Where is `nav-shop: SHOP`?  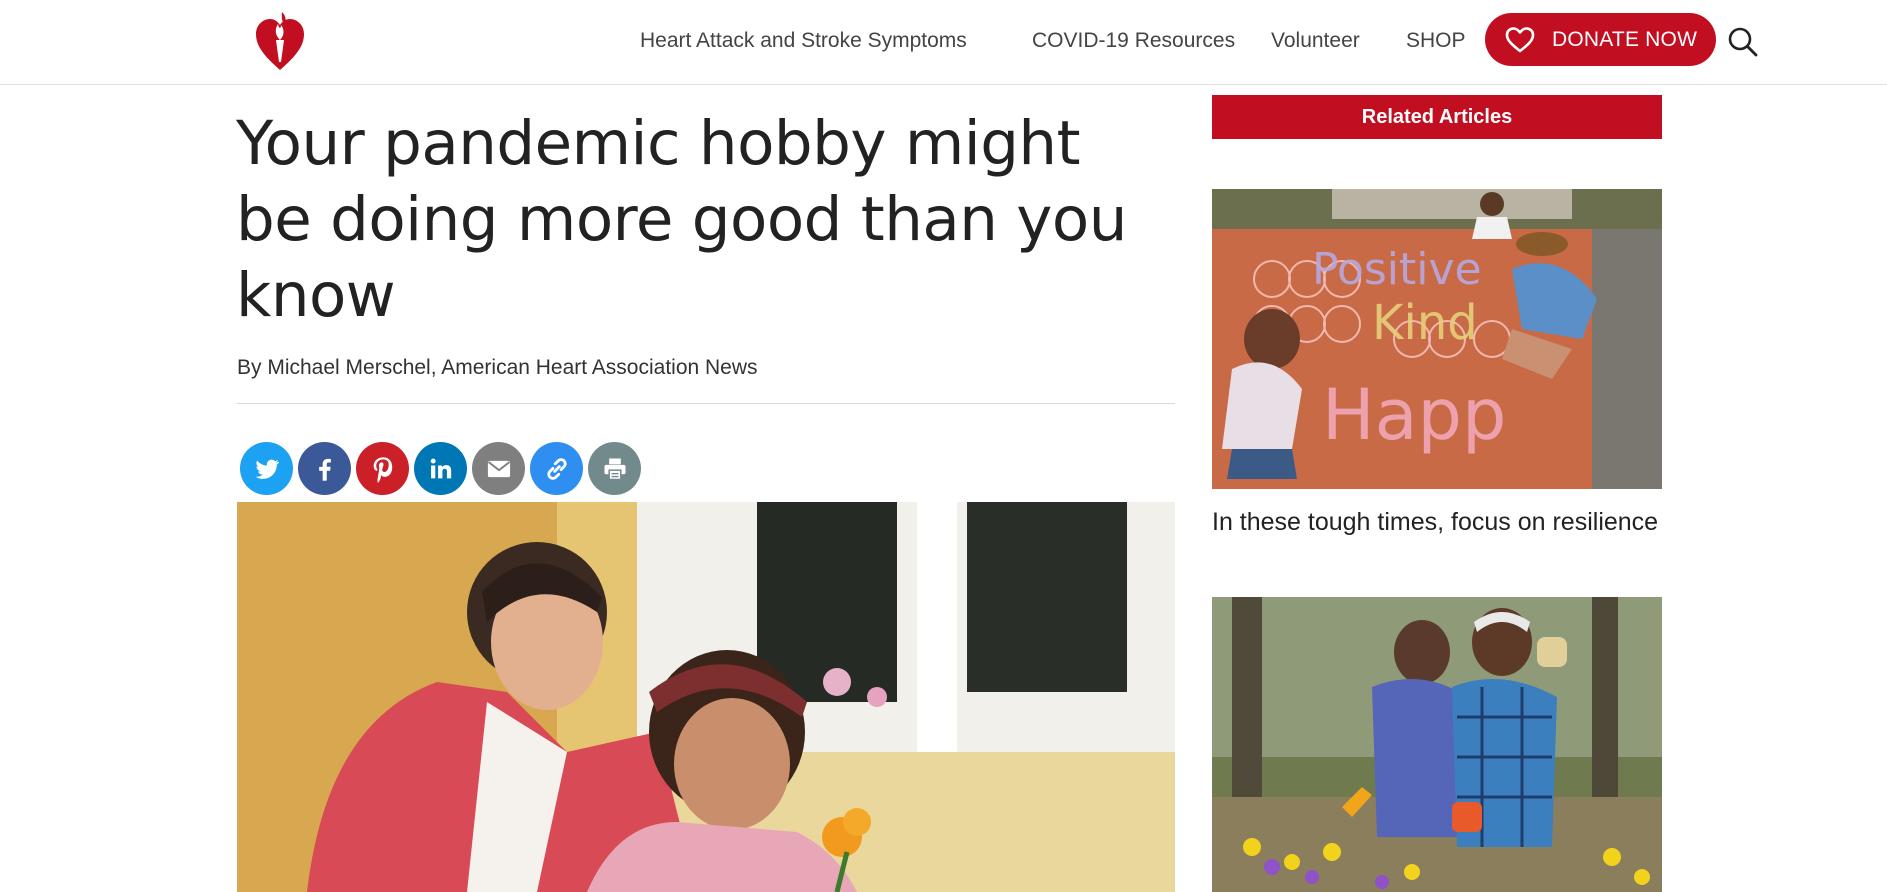
nav-shop: SHOP is located at coordinates (1436, 41).